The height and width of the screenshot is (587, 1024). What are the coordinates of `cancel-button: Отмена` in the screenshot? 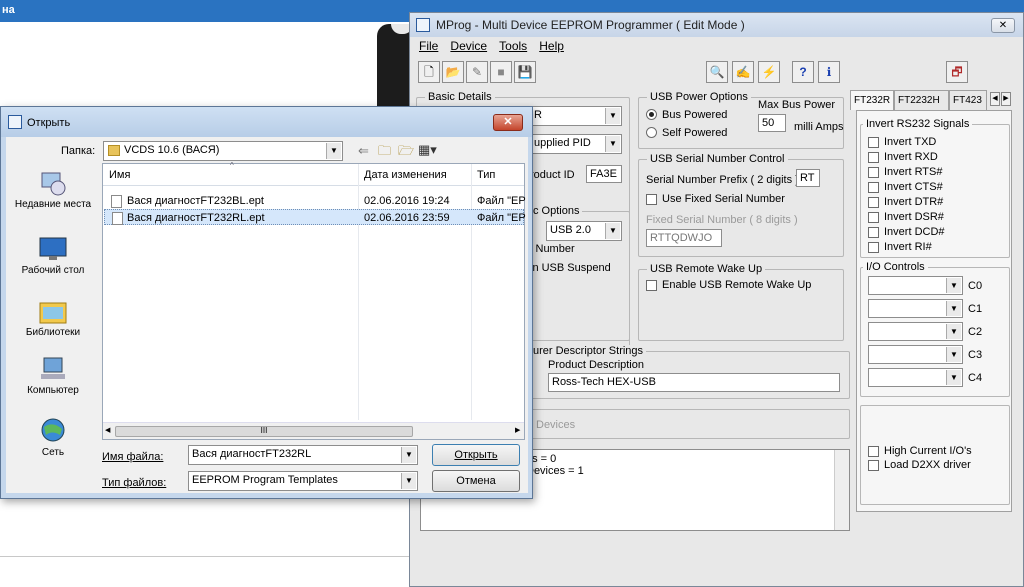 It's located at (476, 481).